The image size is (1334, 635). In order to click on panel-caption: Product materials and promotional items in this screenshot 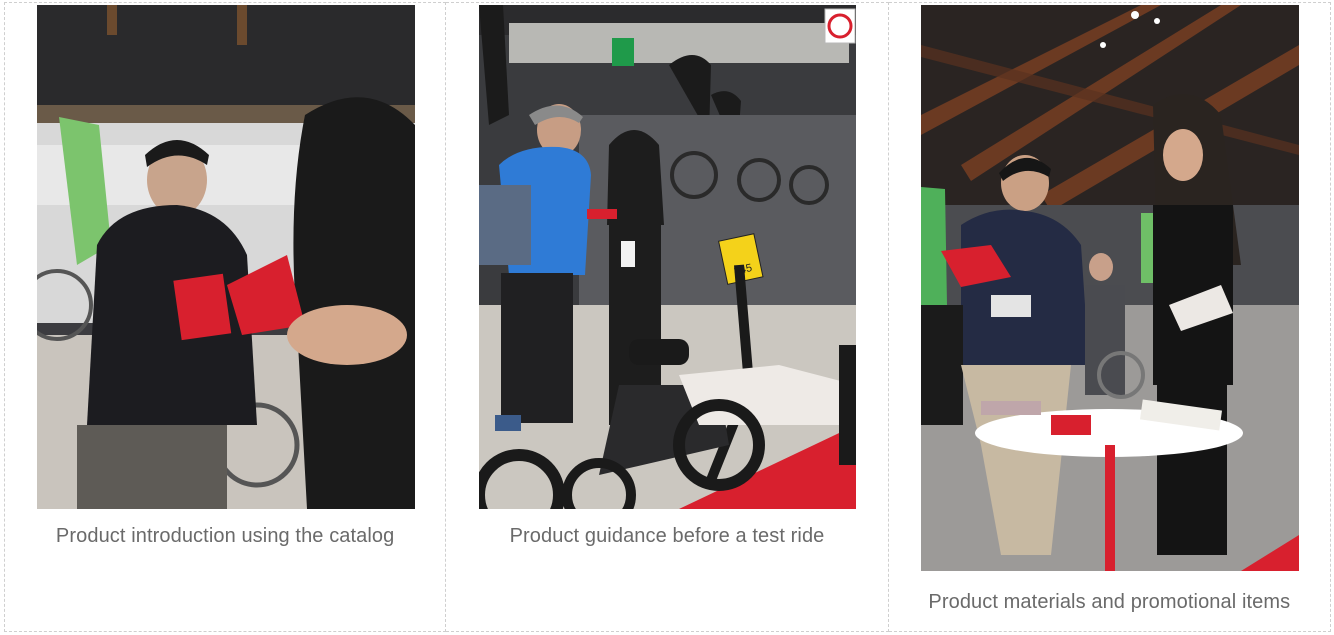, I will do `click(1109, 602)`.